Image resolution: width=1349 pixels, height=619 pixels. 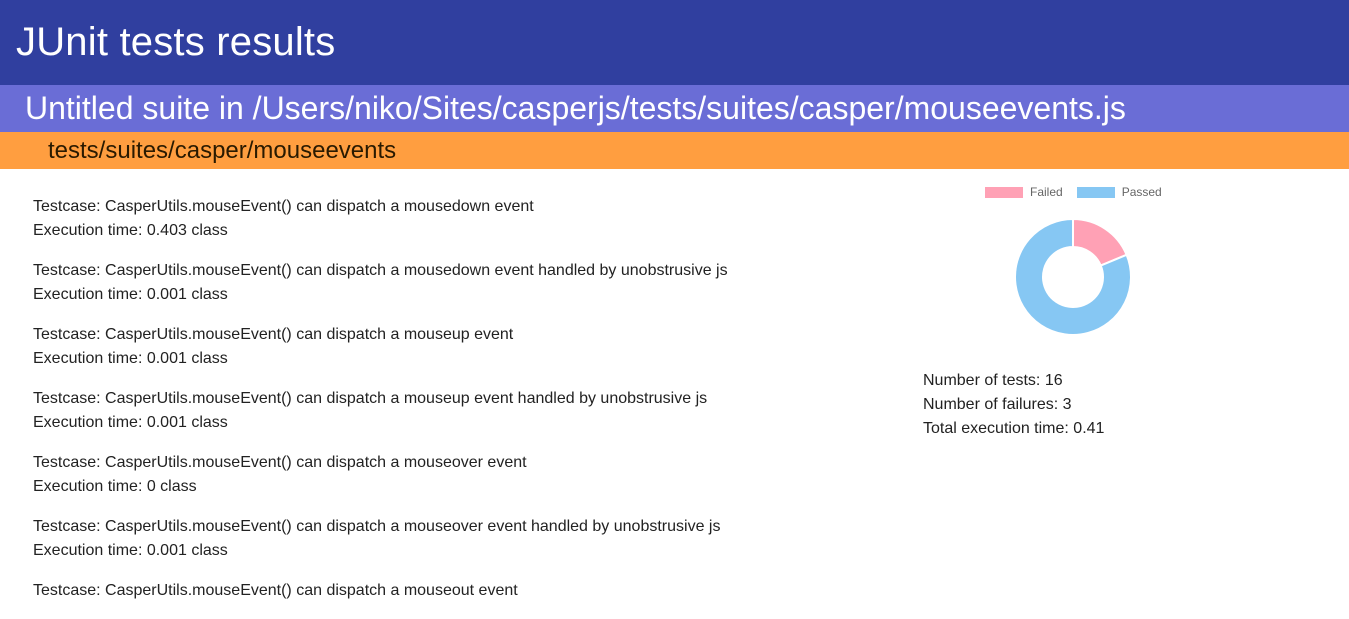 I want to click on testcase-exec-time: Execution time: 0.403 class, so click(x=130, y=230).